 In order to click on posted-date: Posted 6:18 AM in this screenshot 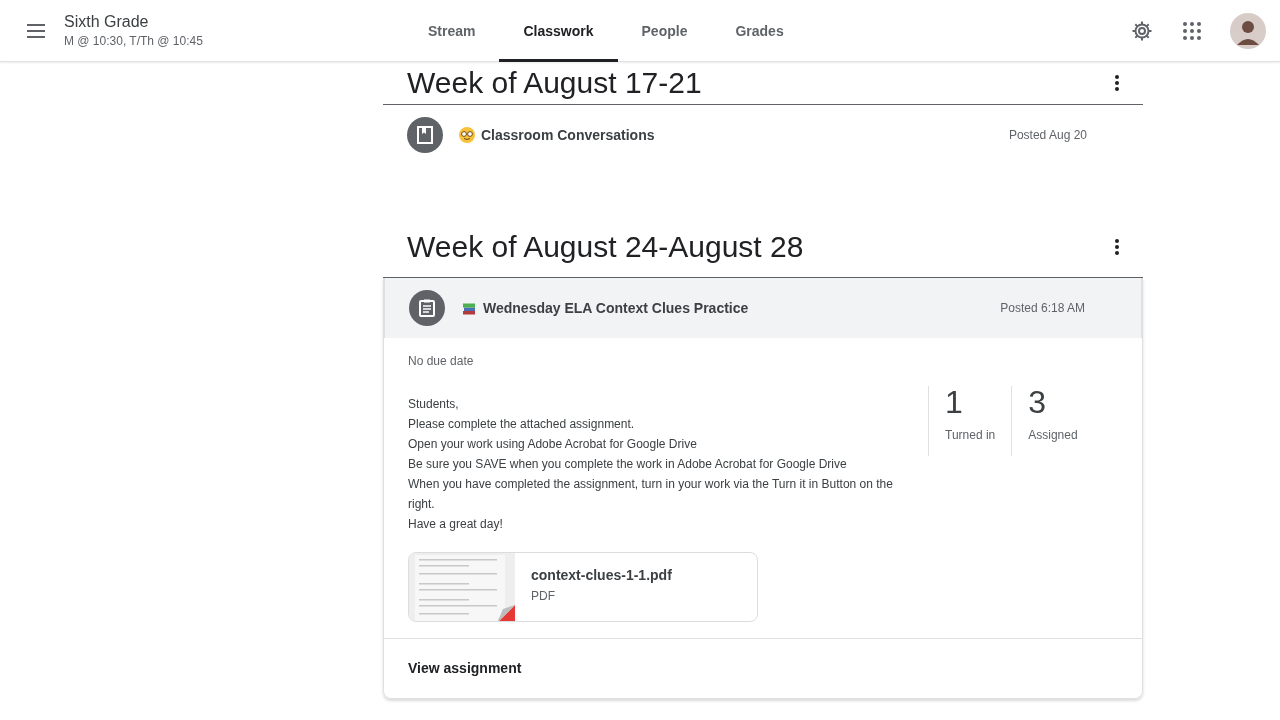, I will do `click(1042, 308)`.